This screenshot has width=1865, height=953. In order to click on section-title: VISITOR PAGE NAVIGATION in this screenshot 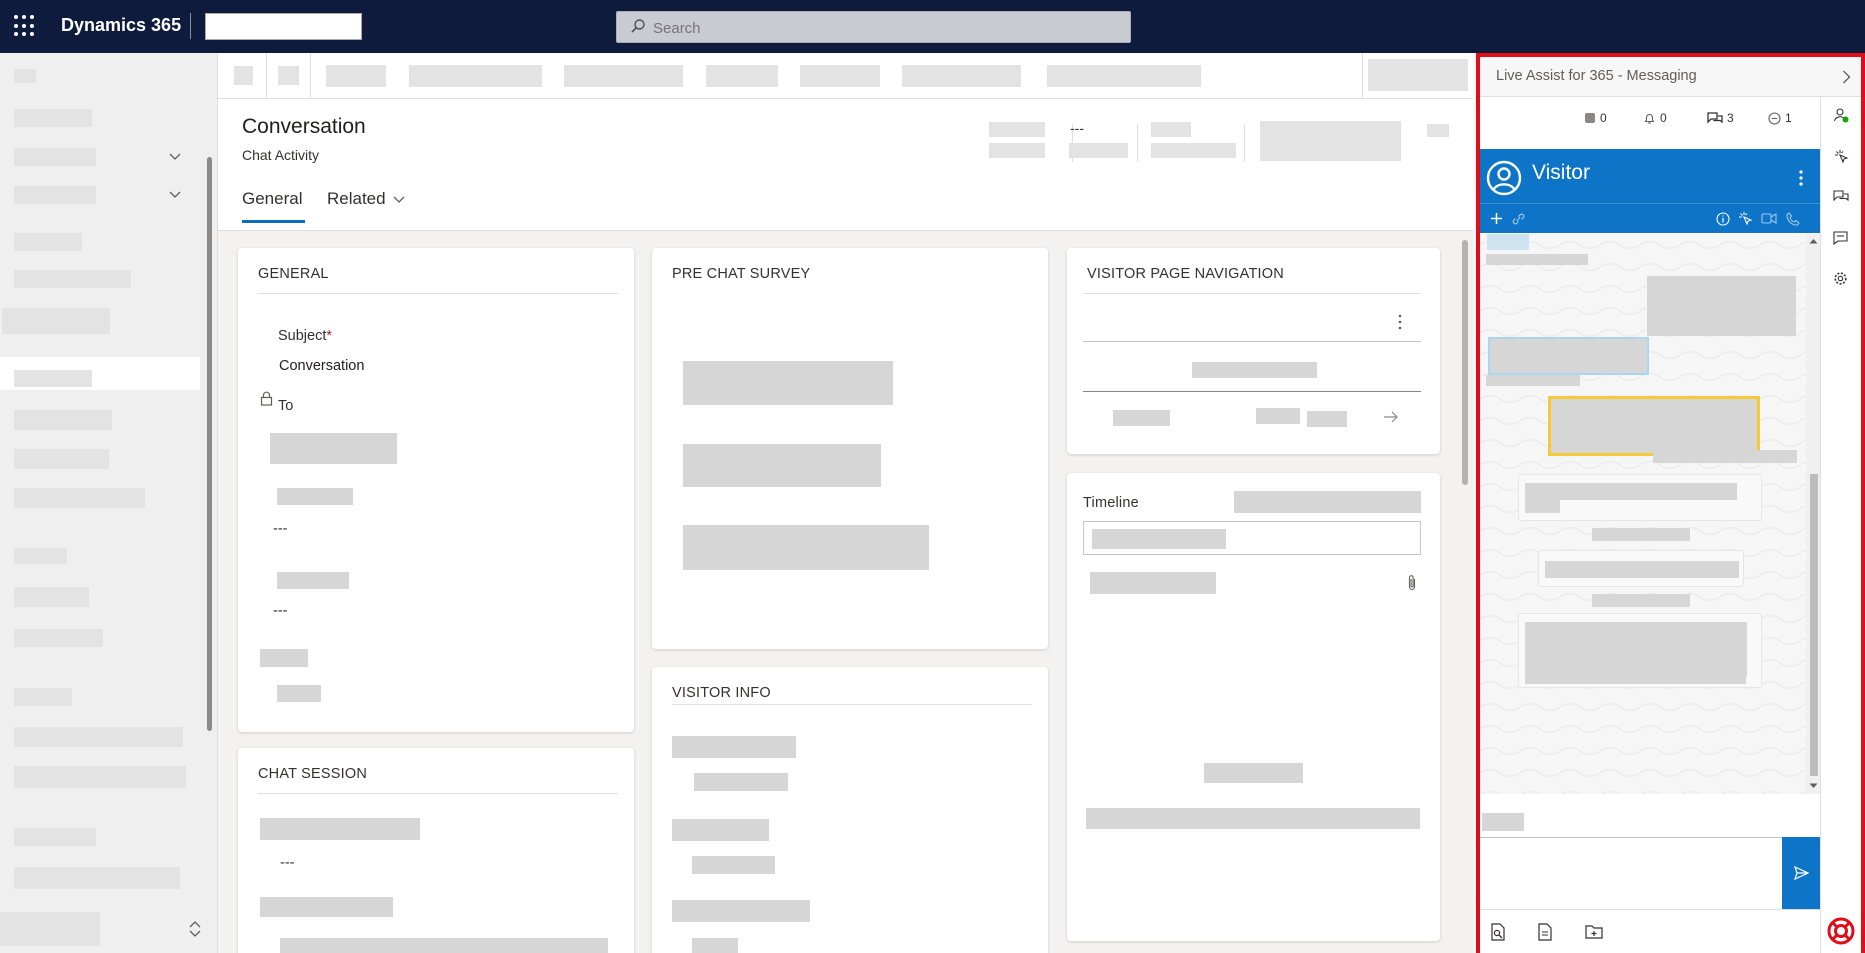, I will do `click(1185, 274)`.